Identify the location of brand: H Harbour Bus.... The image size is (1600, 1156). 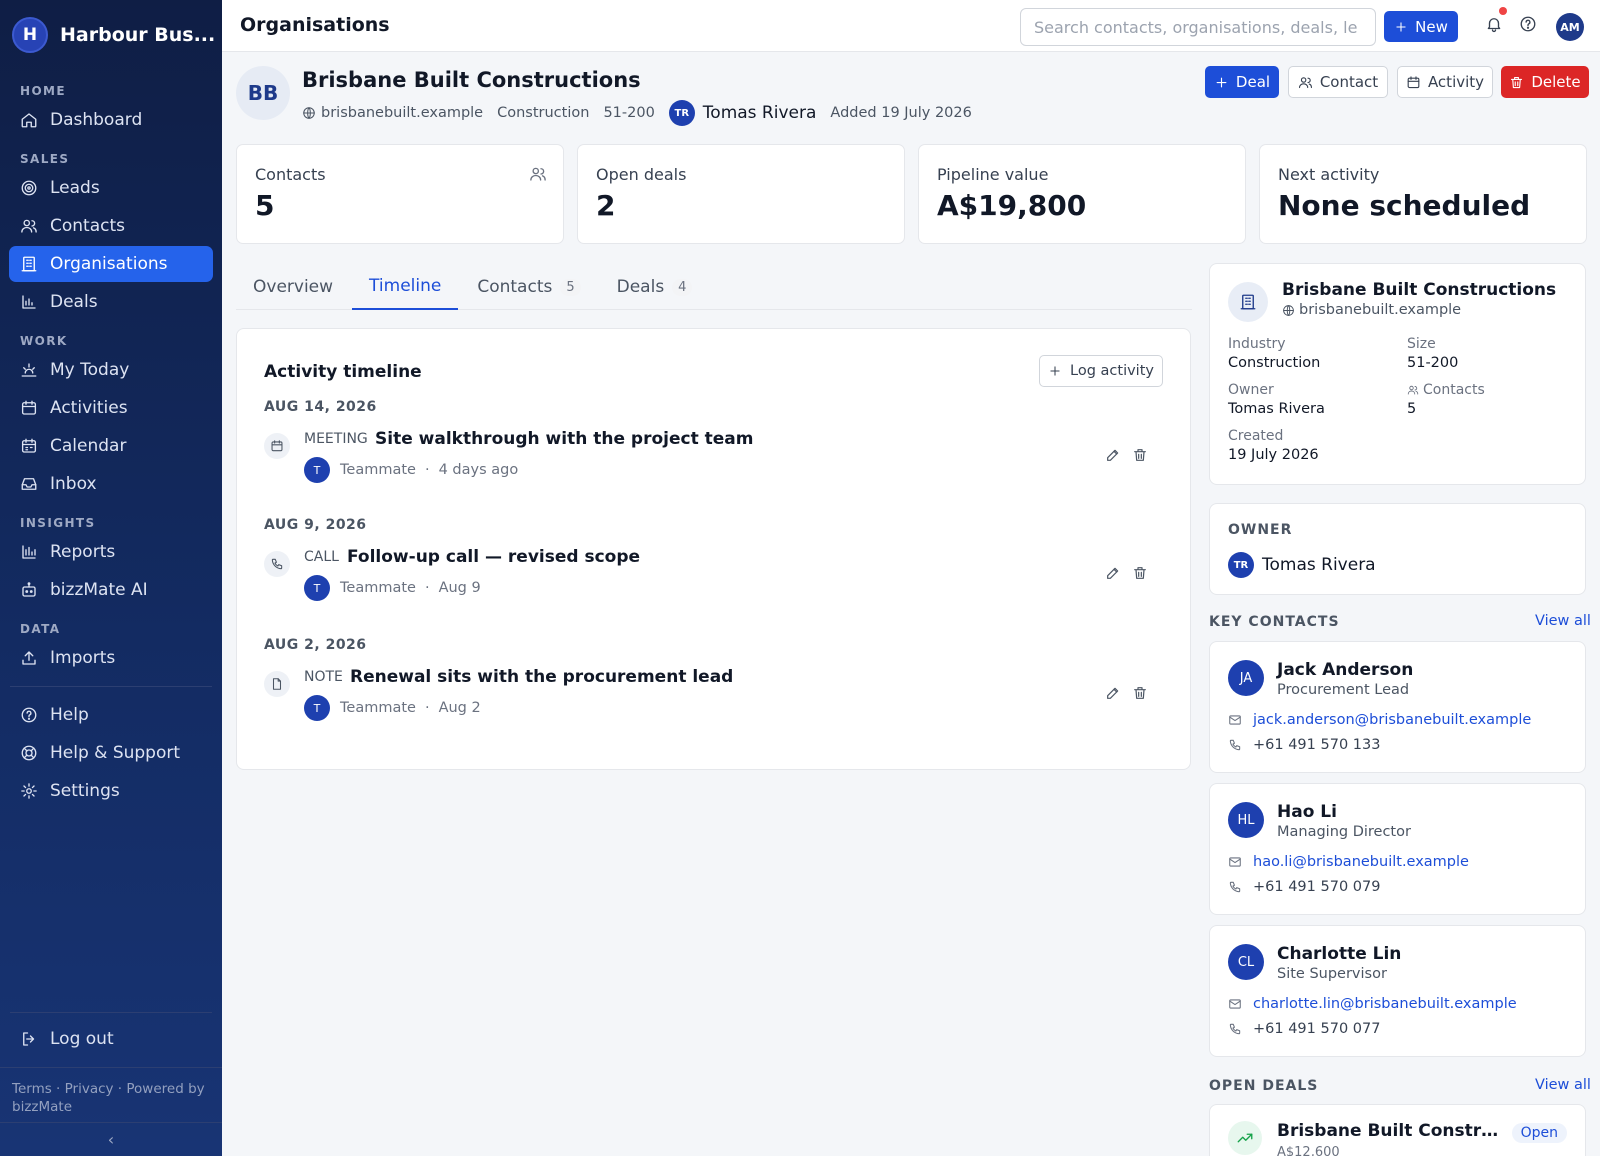
(111, 35).